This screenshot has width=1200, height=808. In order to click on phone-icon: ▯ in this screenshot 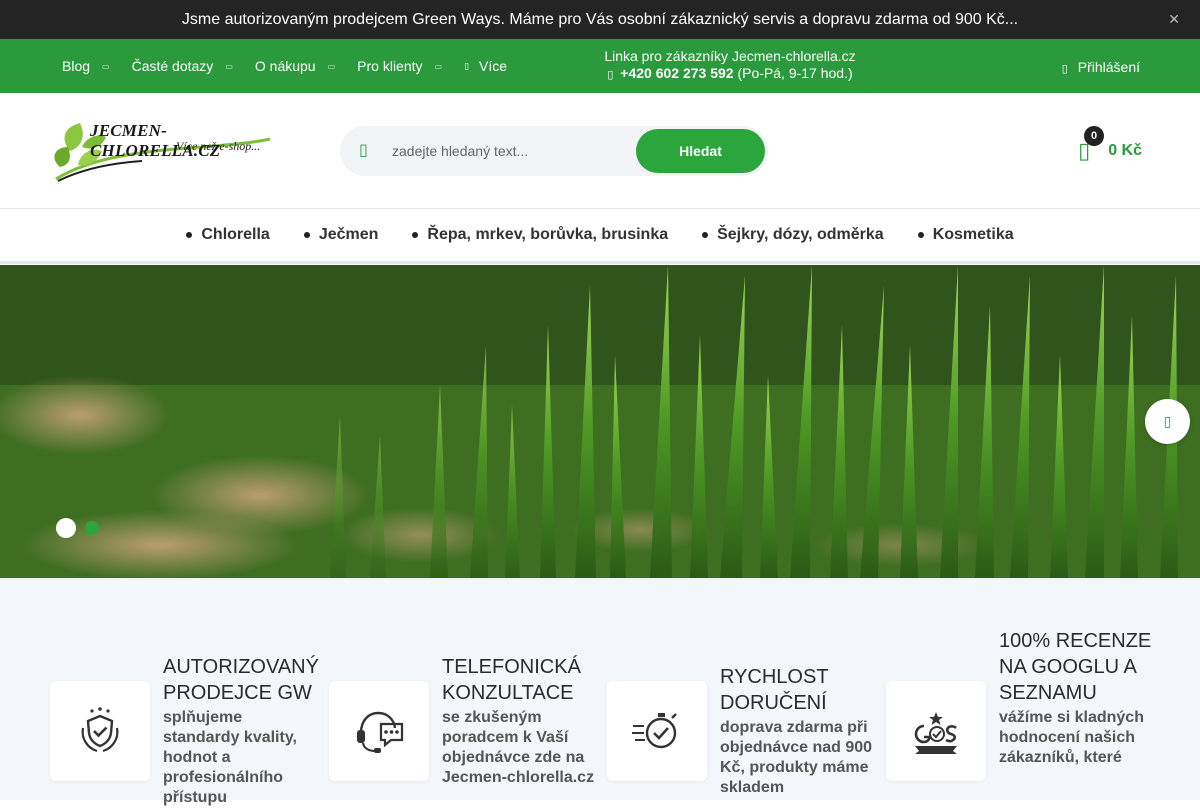, I will do `click(610, 75)`.